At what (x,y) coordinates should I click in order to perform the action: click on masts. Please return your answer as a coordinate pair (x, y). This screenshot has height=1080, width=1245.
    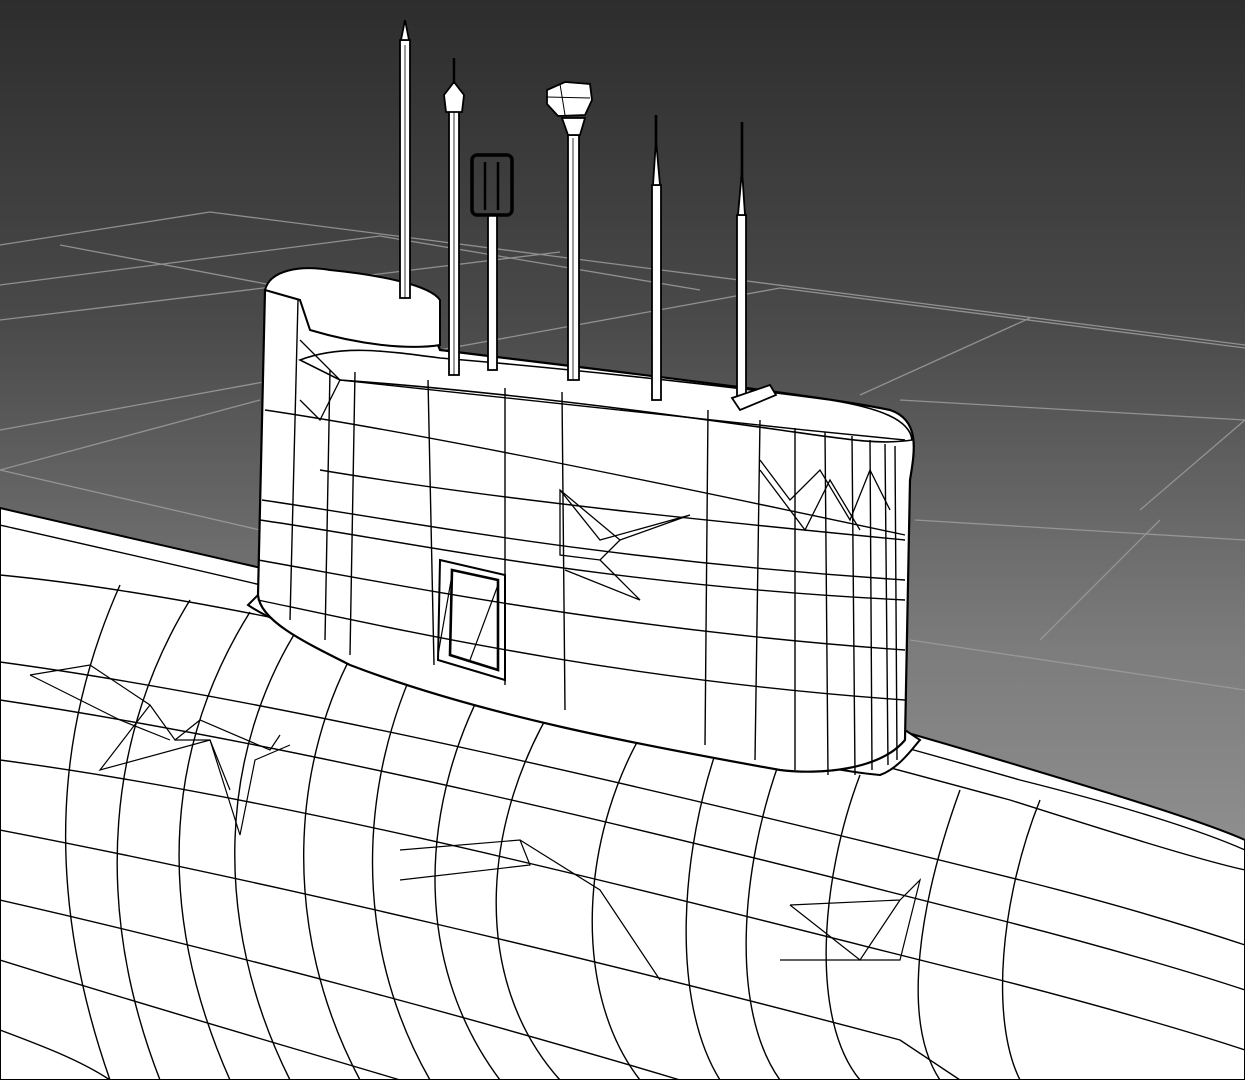
    Looking at the image, I should click on (588, 215).